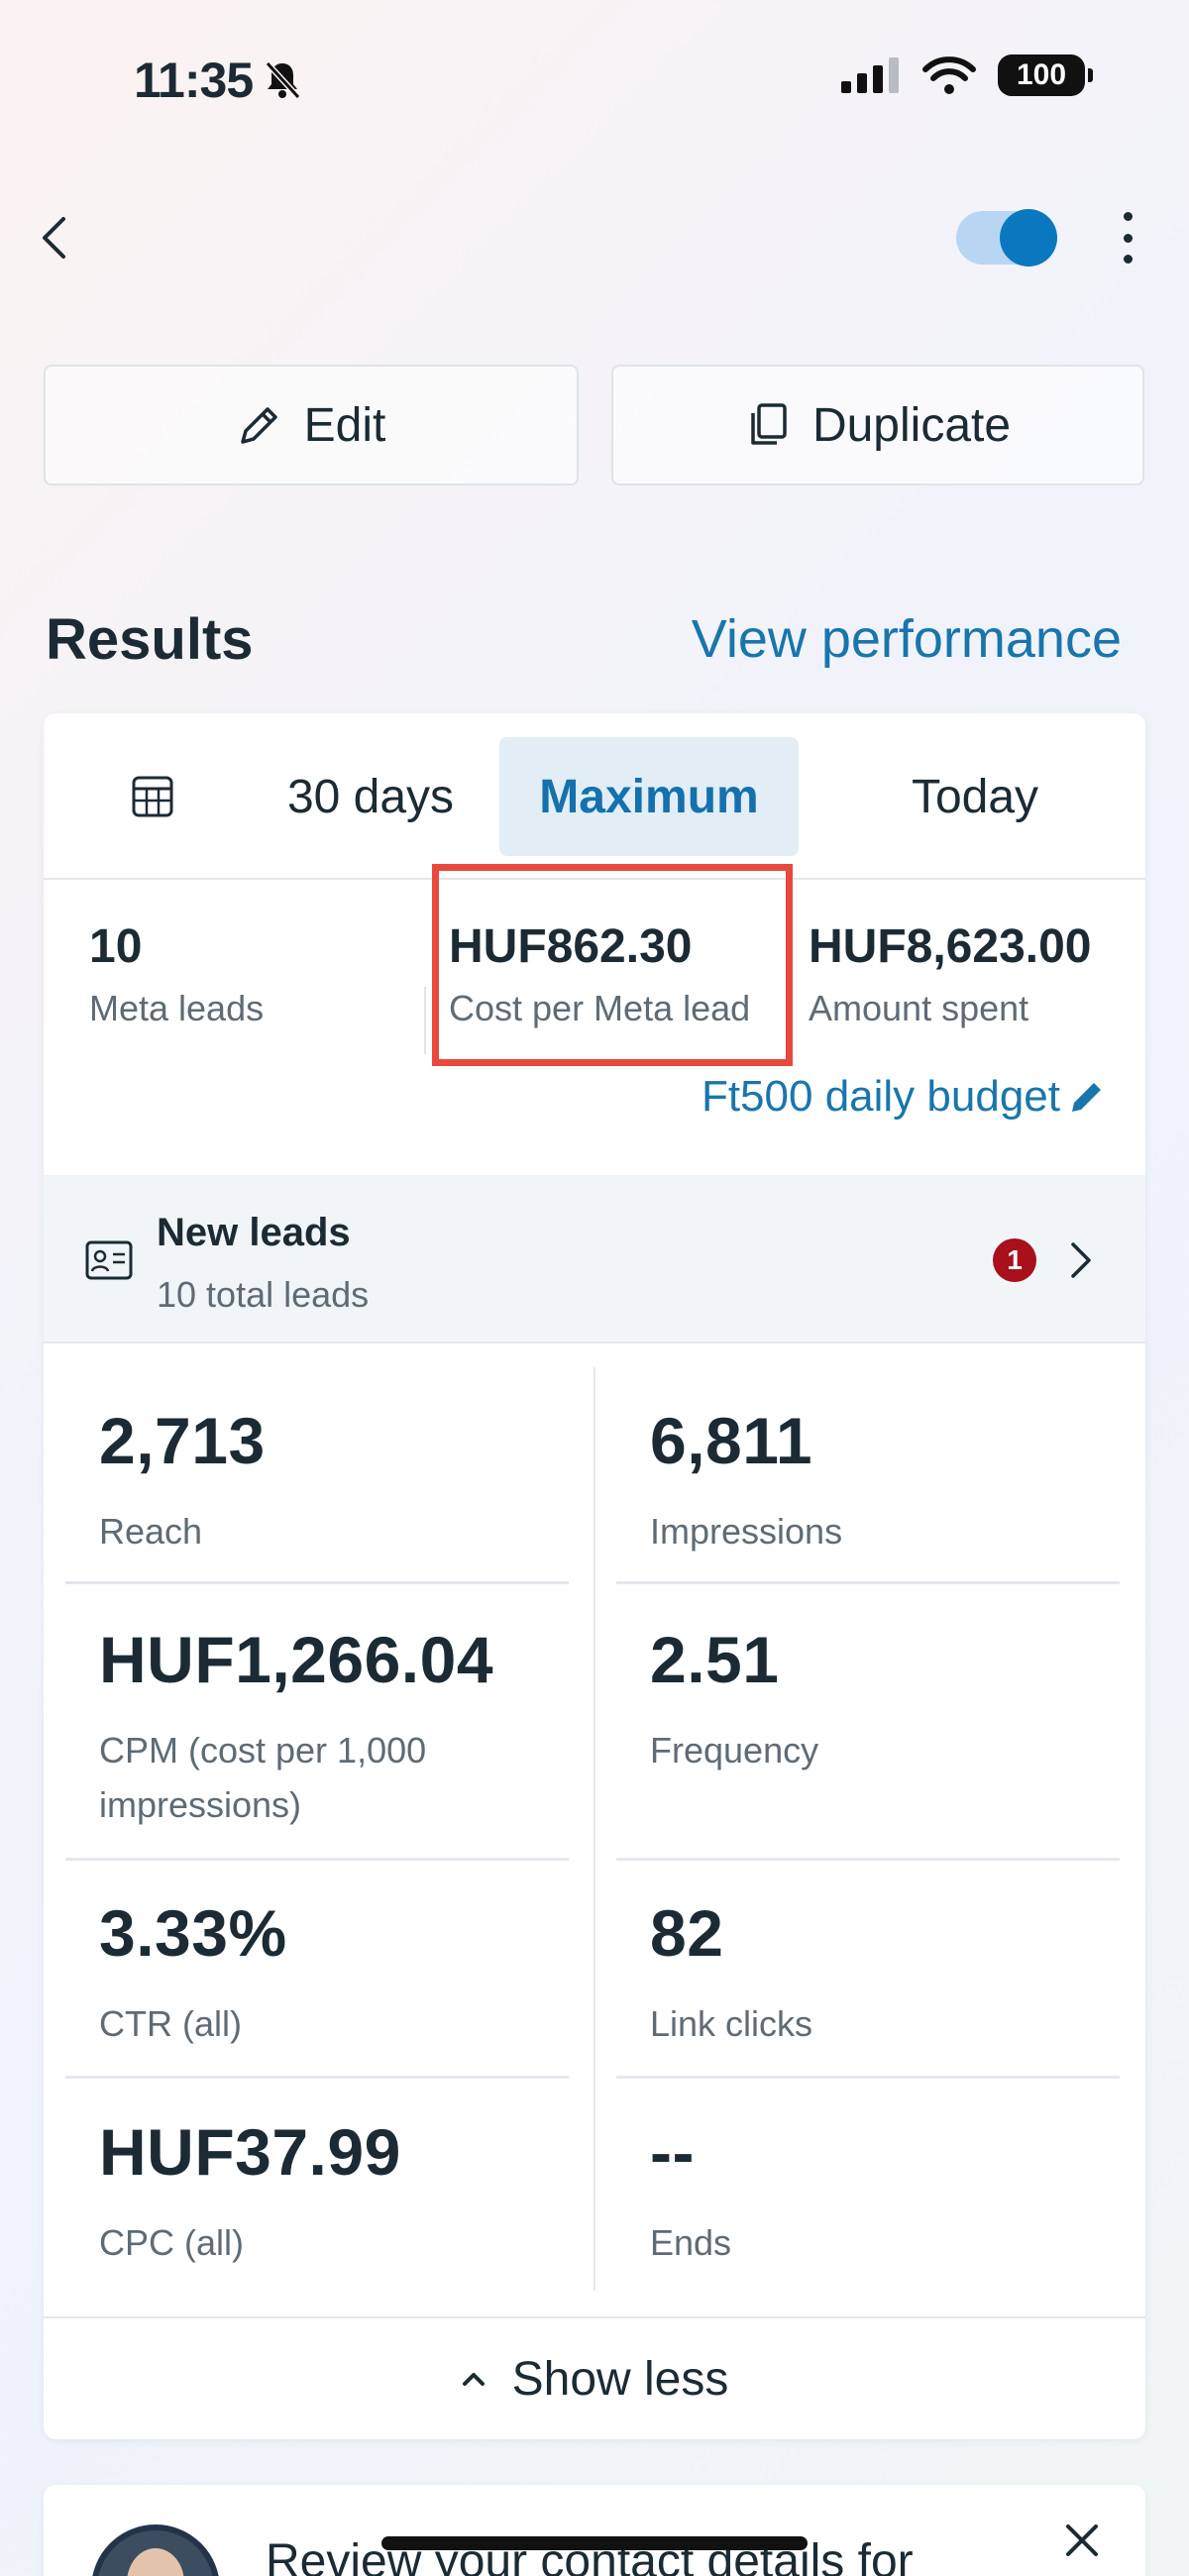  I want to click on metric-value: 3.33%, so click(193, 1933).